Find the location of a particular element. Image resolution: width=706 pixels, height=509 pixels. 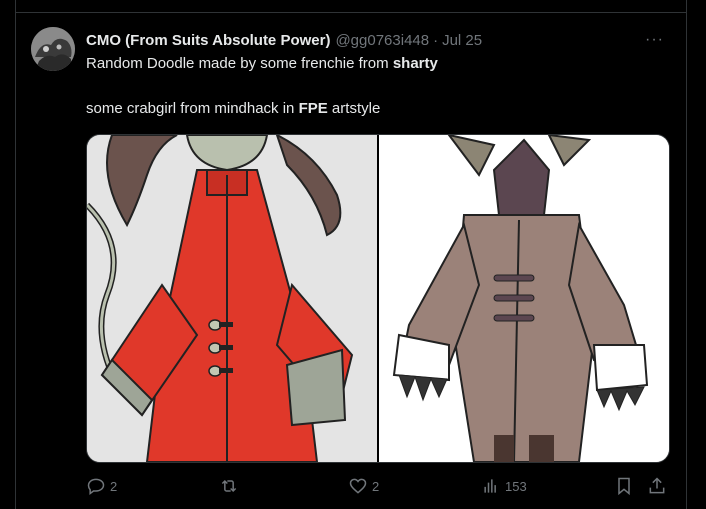

reply-button: 2 is located at coordinates (101, 486).